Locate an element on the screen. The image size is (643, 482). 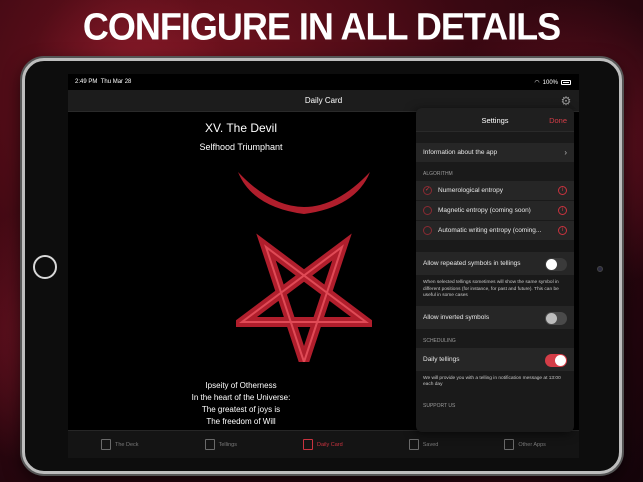
poem-line: In the heart of the Universe: is located at coordinates (241, 397).